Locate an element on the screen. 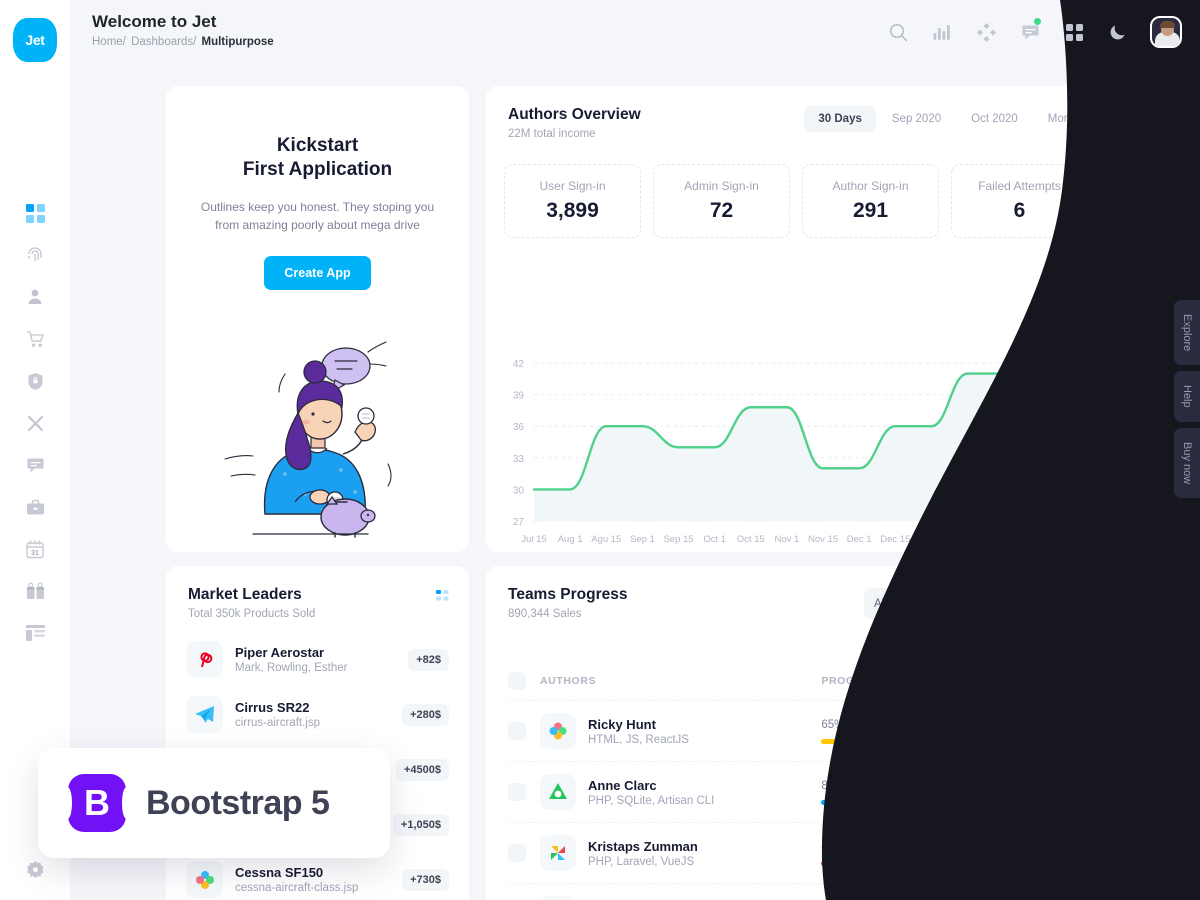 This screenshot has width=1200, height=900. sidebar-item-fingerprint is located at coordinates (35, 255).